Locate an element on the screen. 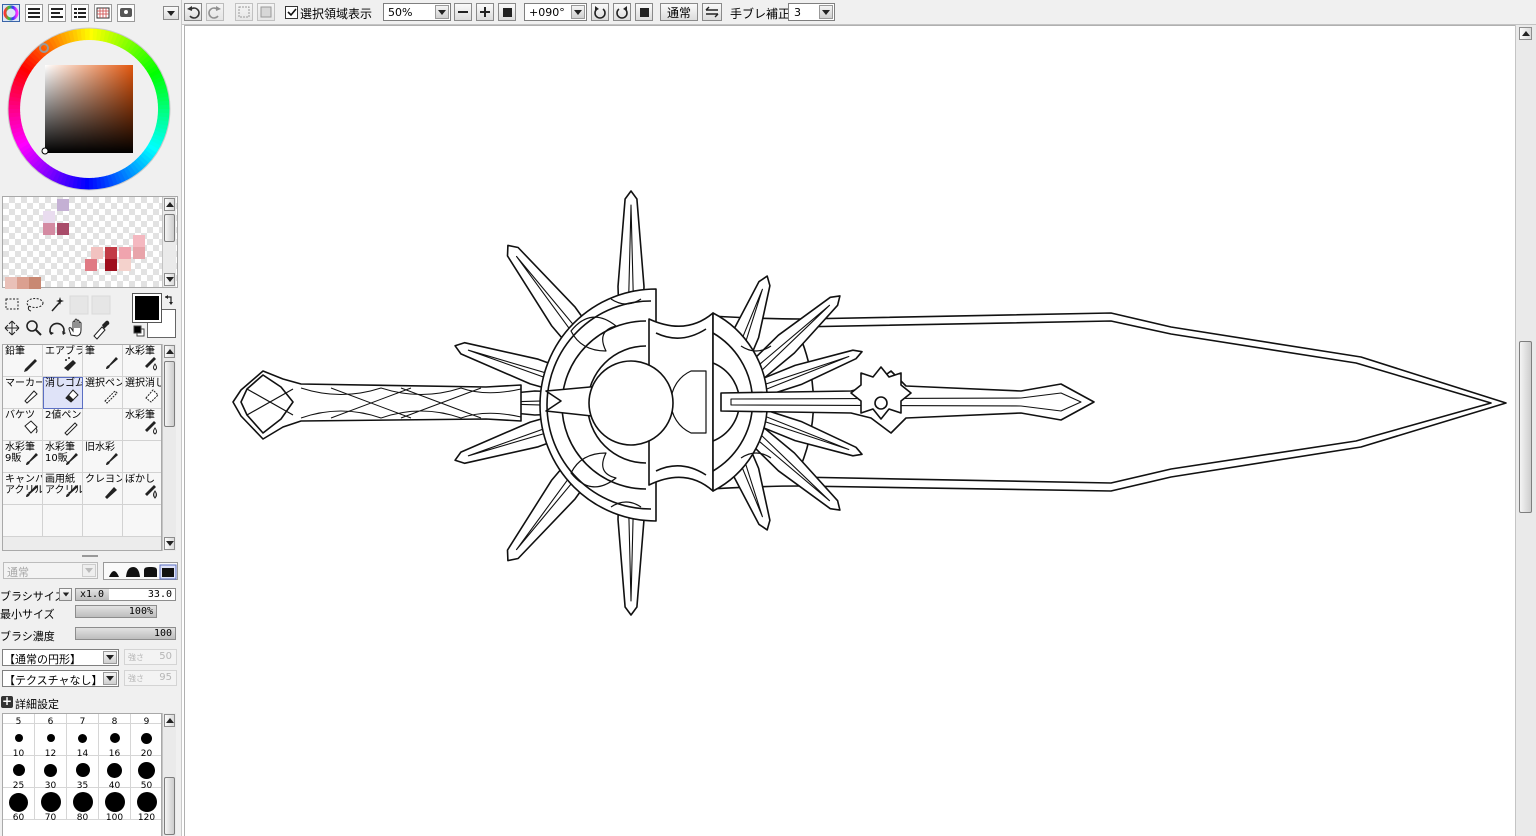 This screenshot has width=1536, height=836. size-presets-scrollbar is located at coordinates (169, 774).